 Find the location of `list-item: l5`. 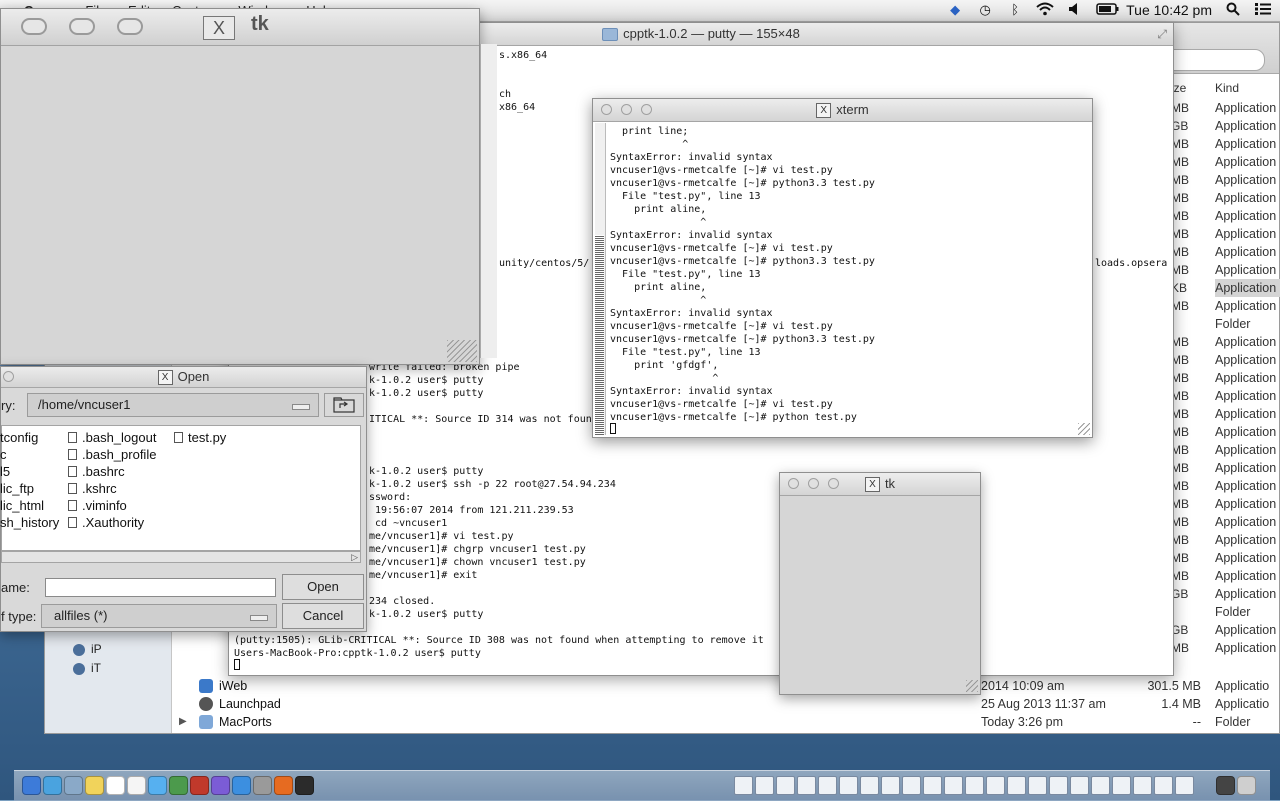

list-item: l5 is located at coordinates (5, 471).